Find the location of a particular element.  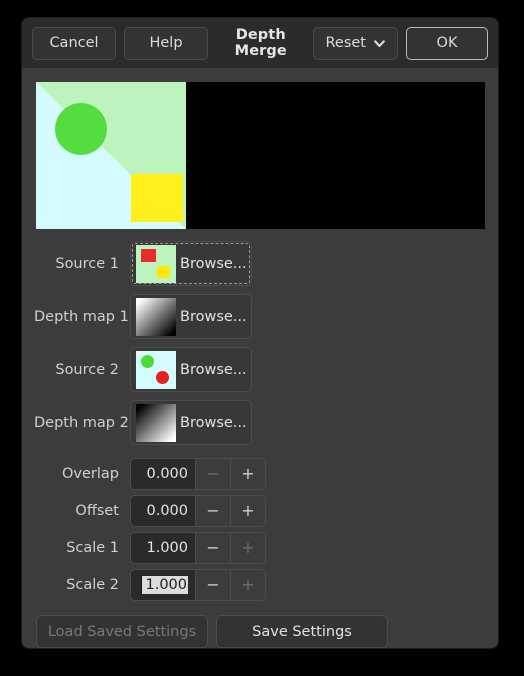

ok-button-label: OK is located at coordinates (447, 43).